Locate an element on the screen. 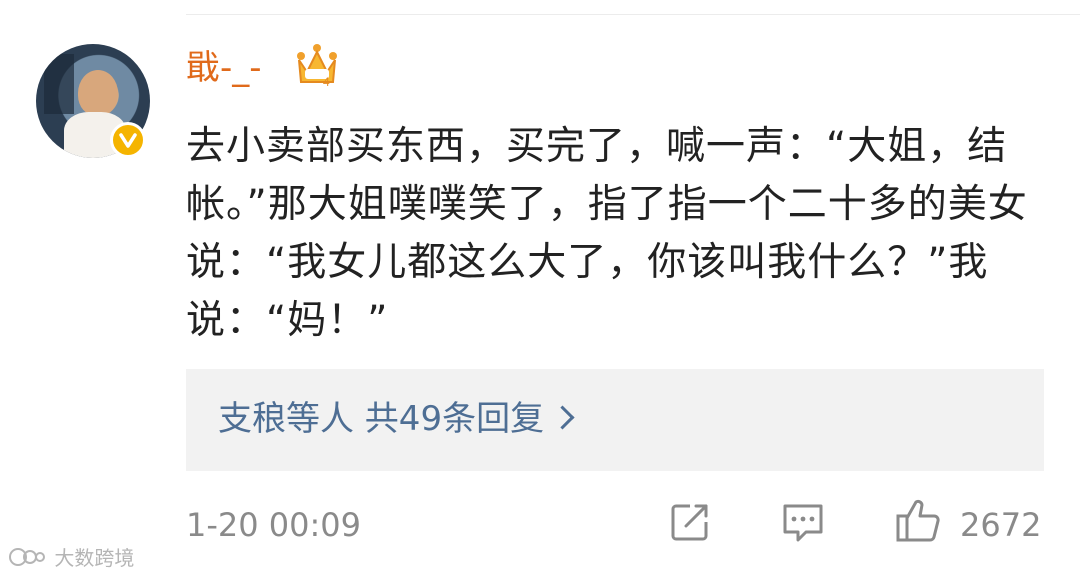 Image resolution: width=1080 pixels, height=577 pixels. watermark: 大数跨境 is located at coordinates (71, 558).